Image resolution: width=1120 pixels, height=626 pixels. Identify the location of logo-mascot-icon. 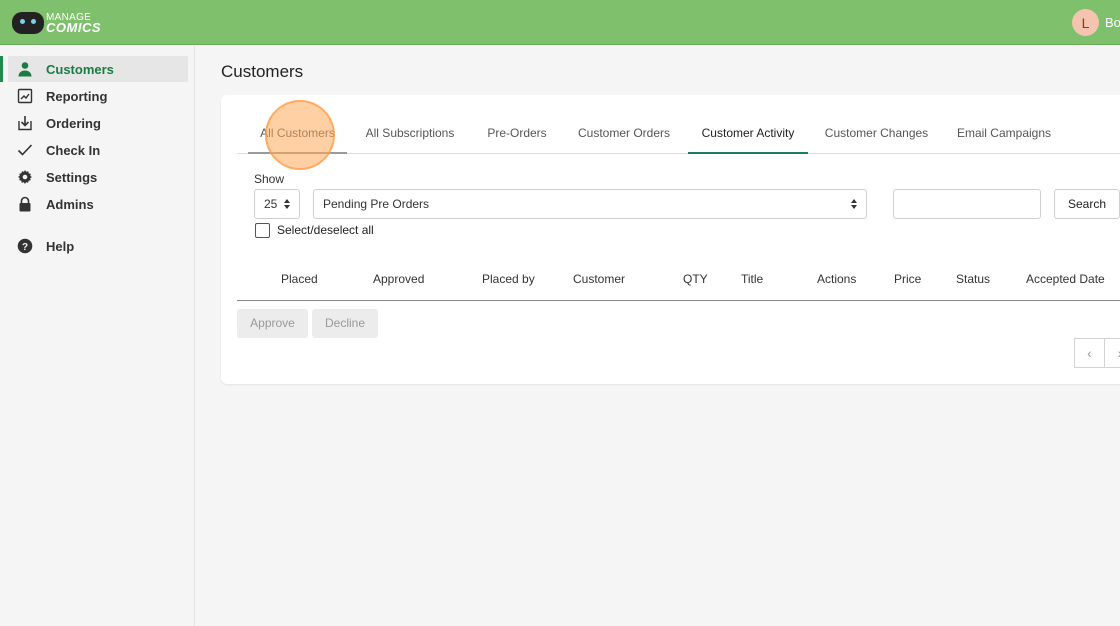
(28, 23).